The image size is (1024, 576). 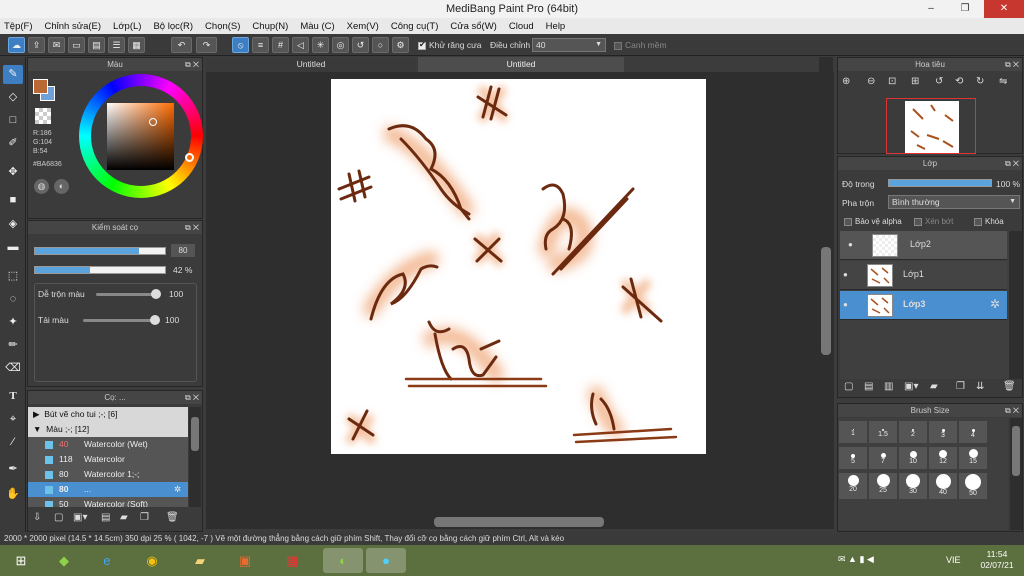 I want to click on brush-size-option: 20, so click(x=853, y=486).